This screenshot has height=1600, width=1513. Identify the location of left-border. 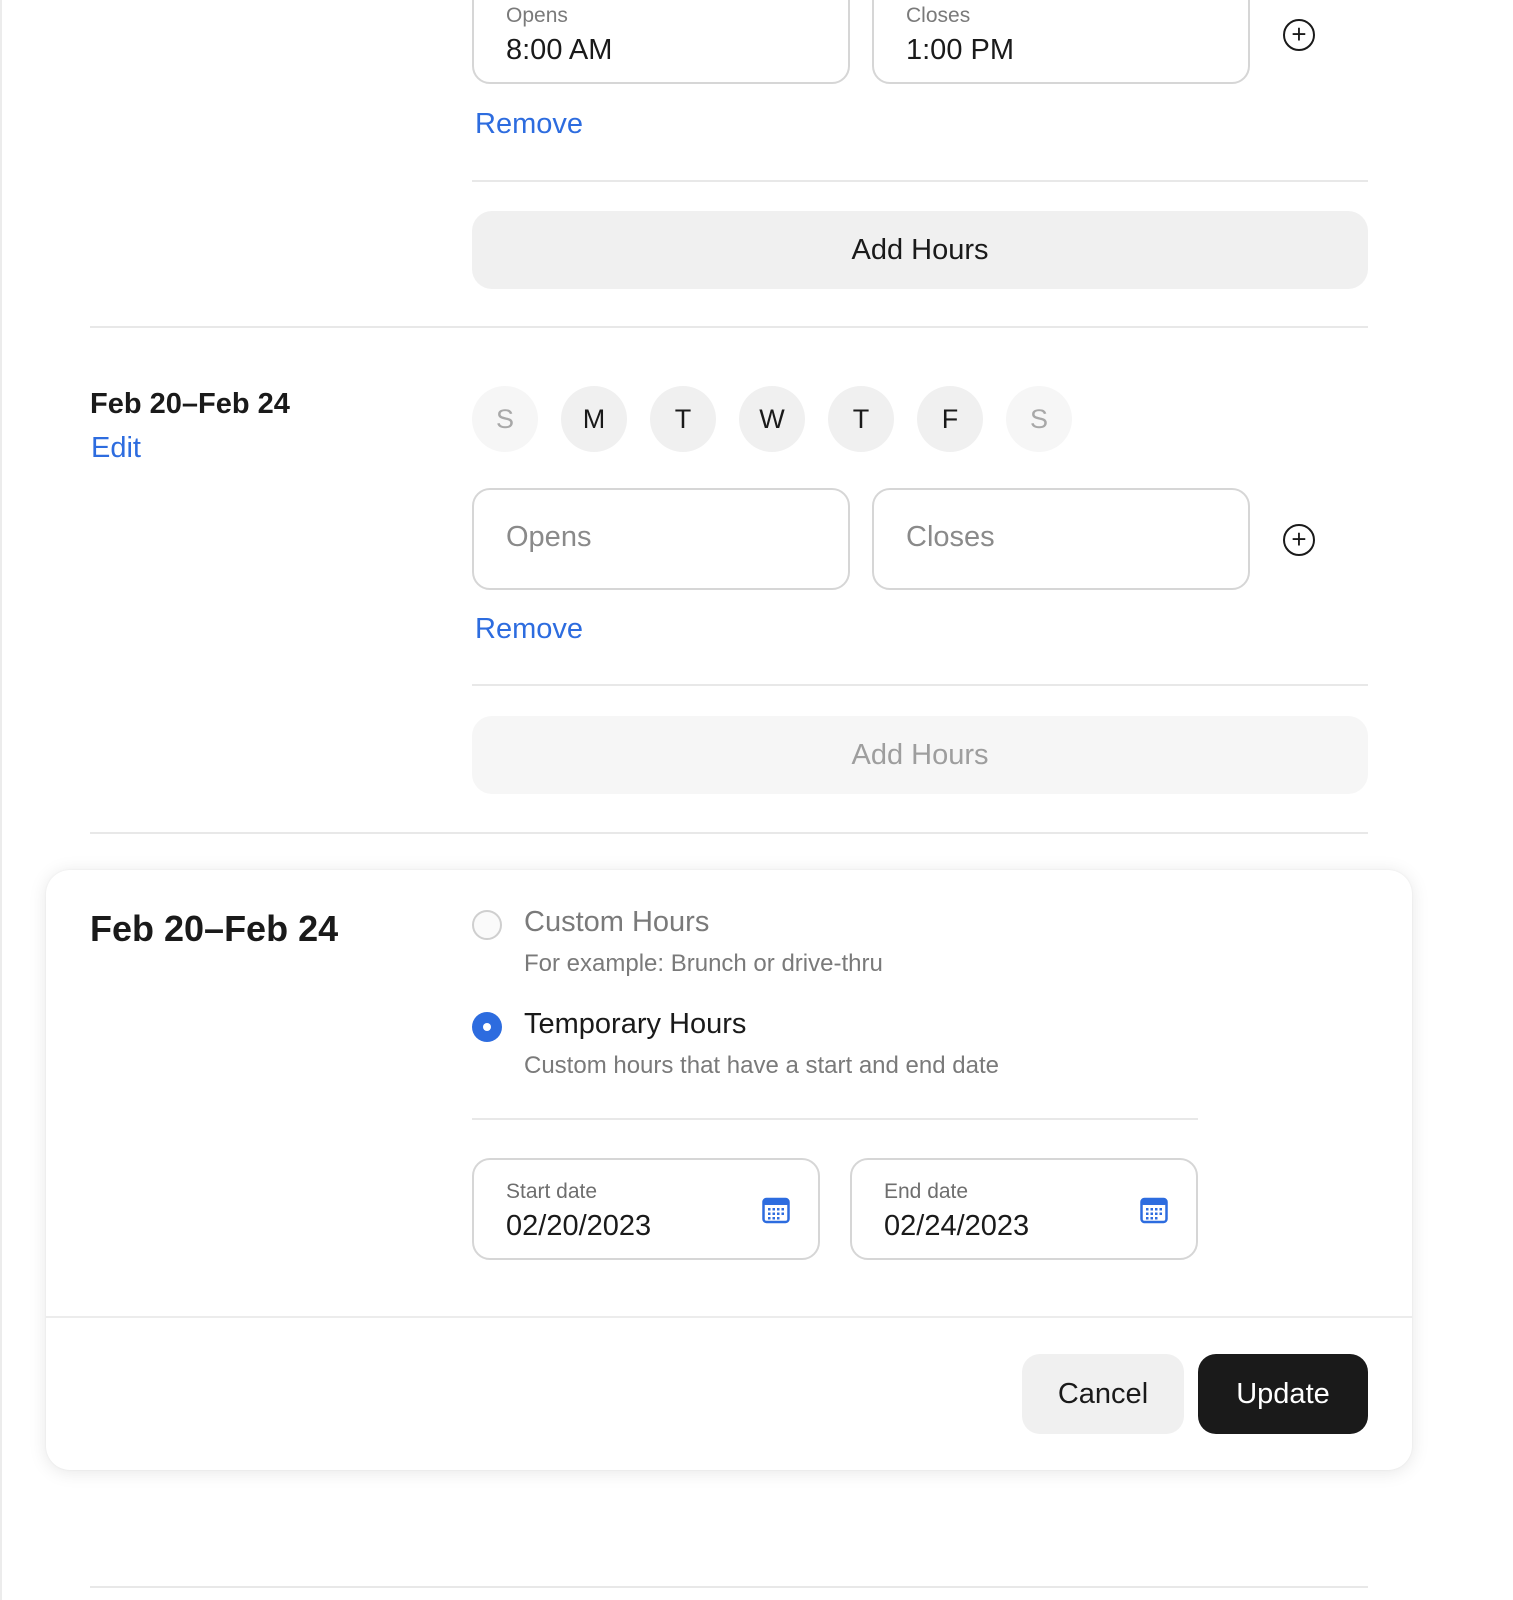
(1, 800).